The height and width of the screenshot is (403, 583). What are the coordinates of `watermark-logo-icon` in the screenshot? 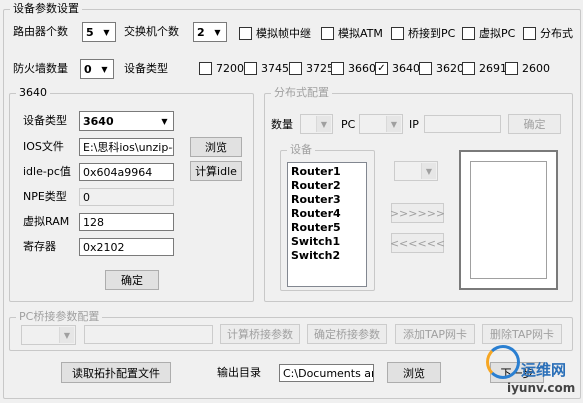 It's located at (503, 362).